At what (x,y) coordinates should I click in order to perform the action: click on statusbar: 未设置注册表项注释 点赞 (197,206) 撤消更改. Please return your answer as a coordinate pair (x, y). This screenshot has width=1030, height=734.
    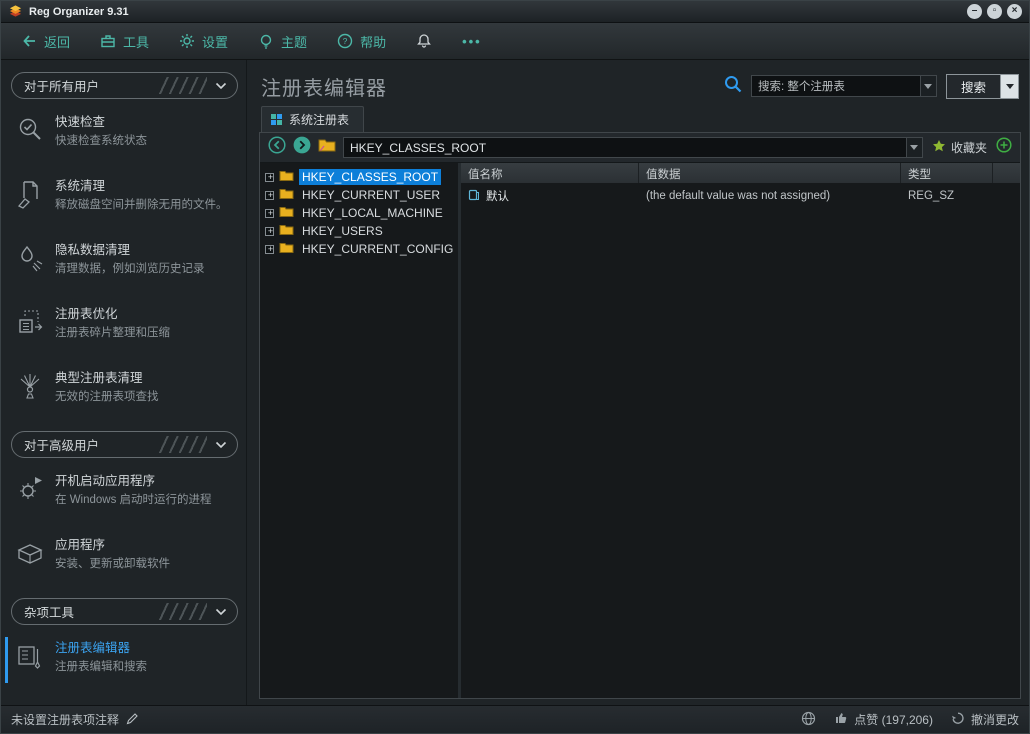
    Looking at the image, I should click on (515, 719).